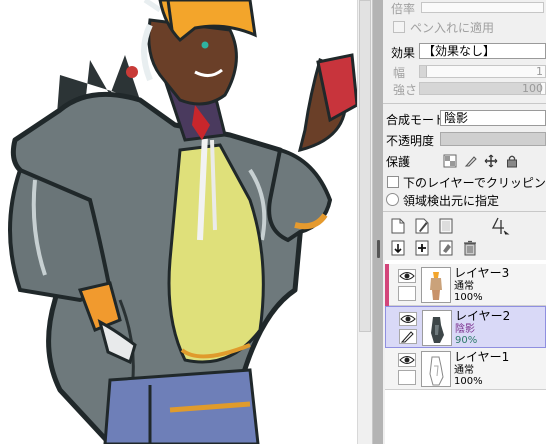  I want to click on scrollbar-thumb, so click(365, 166).